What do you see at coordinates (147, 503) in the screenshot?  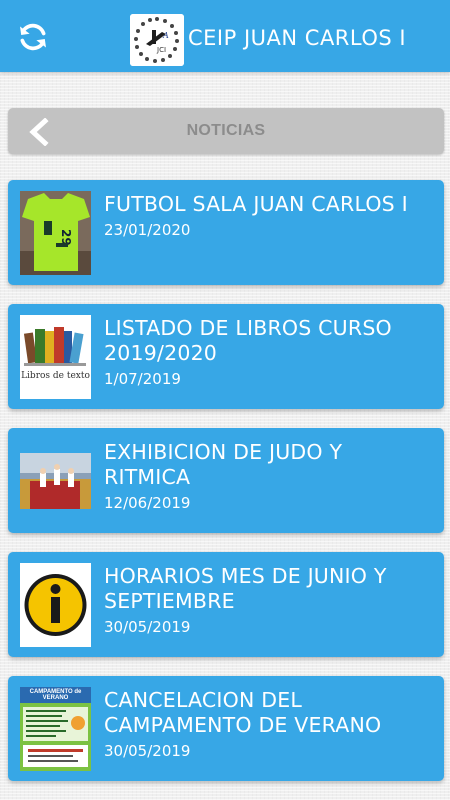 I see `news-date: 12/06/2019` at bounding box center [147, 503].